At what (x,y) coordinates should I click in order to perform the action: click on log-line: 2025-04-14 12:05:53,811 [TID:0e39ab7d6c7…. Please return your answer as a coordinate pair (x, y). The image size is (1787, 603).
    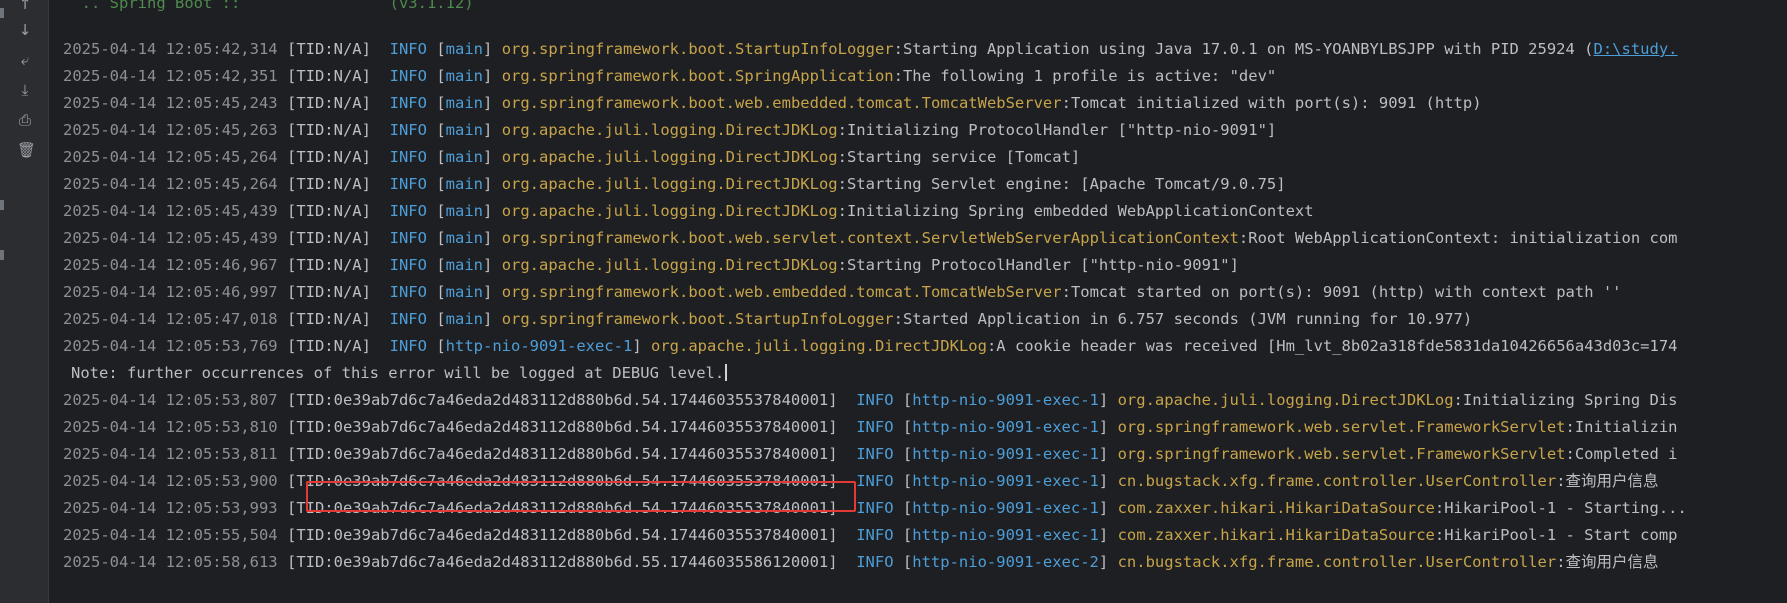
    Looking at the image, I should click on (870, 454).